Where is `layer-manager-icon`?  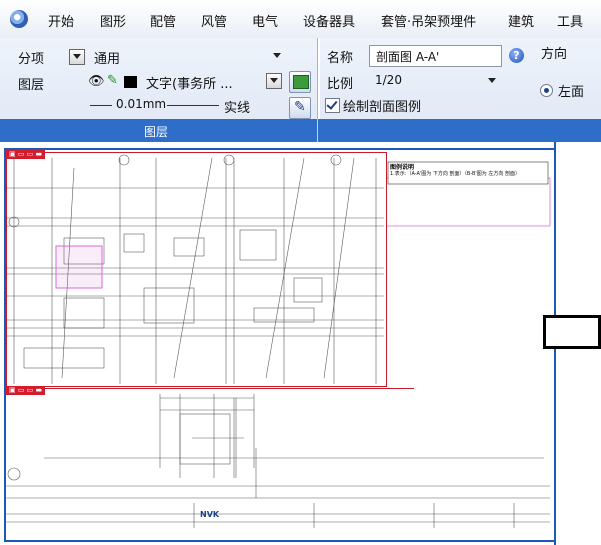 layer-manager-icon is located at coordinates (301, 82).